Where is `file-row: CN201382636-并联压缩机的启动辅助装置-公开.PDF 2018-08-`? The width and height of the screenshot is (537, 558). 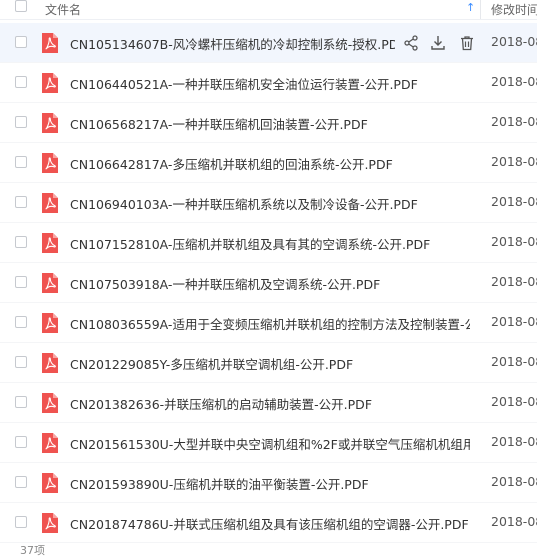 file-row: CN201382636-并联压缩机的启动辅助装置-公开.PDF 2018-08- is located at coordinates (268, 403).